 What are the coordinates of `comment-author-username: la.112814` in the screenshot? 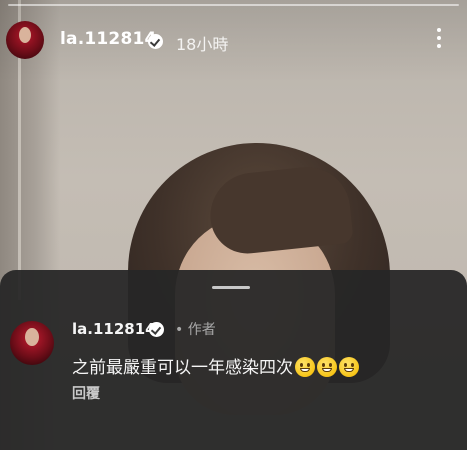 It's located at (114, 329).